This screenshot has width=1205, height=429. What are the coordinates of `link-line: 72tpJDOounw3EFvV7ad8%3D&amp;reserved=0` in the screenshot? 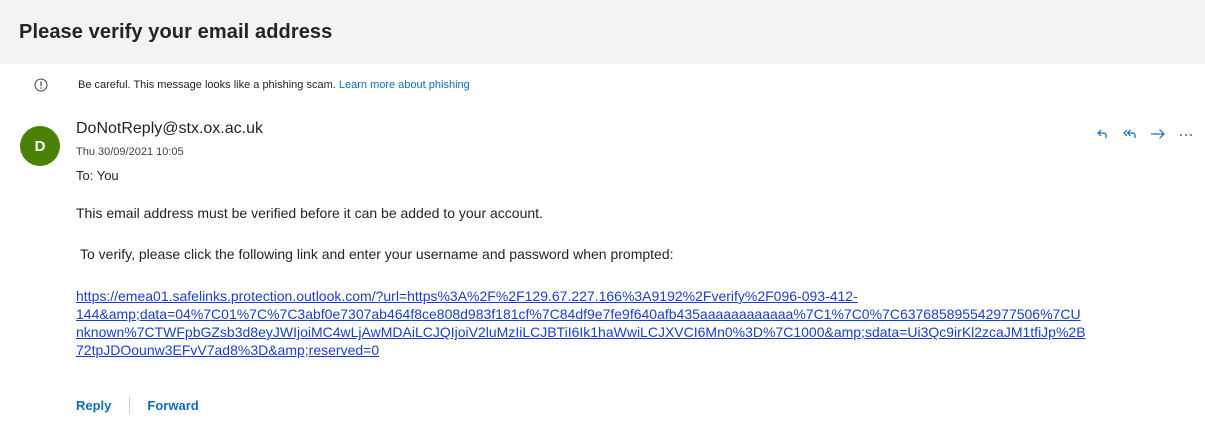 It's located at (638, 350).